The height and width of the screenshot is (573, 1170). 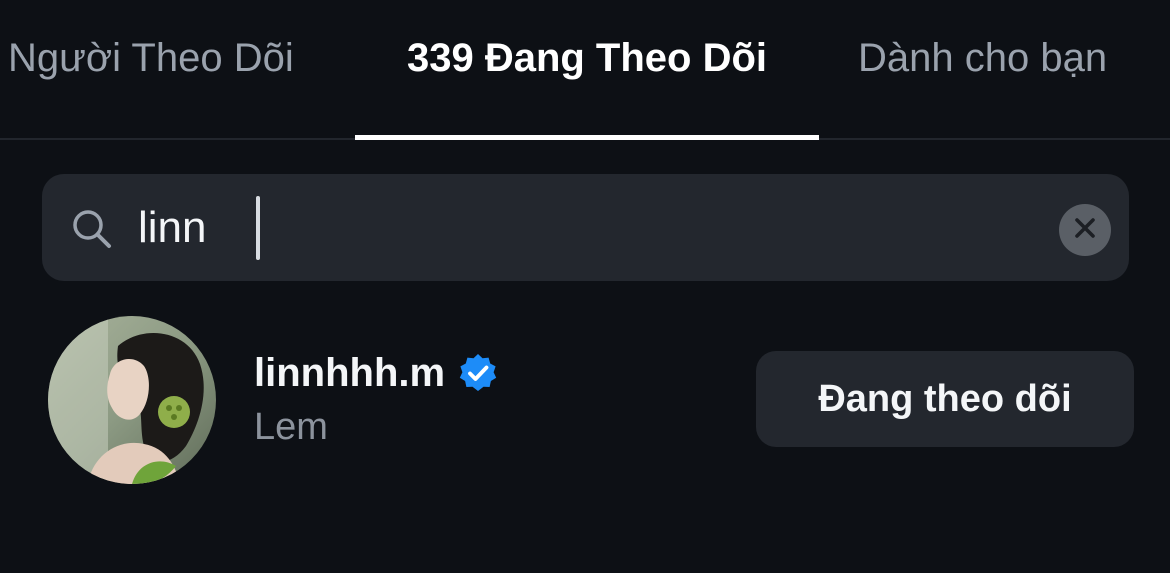 I want to click on tab-followers: Người Theo Dõi, so click(x=164, y=70).